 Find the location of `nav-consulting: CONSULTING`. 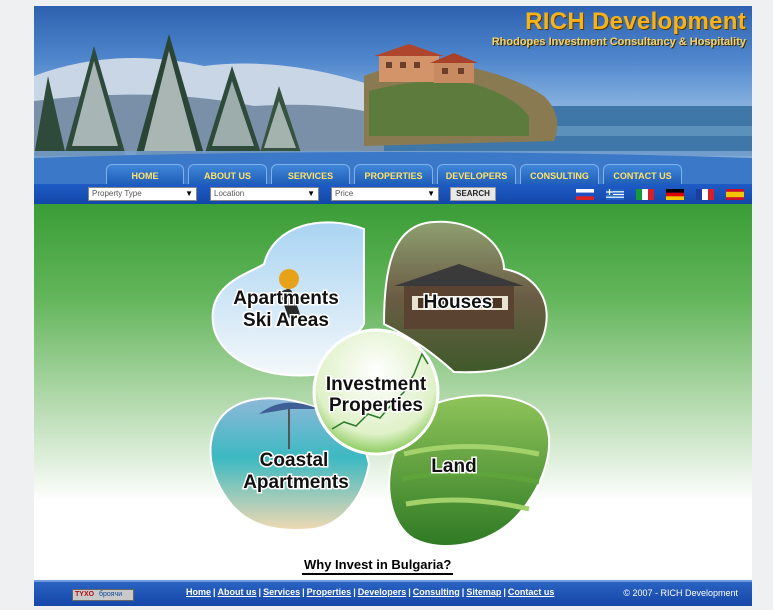

nav-consulting: CONSULTING is located at coordinates (559, 174).